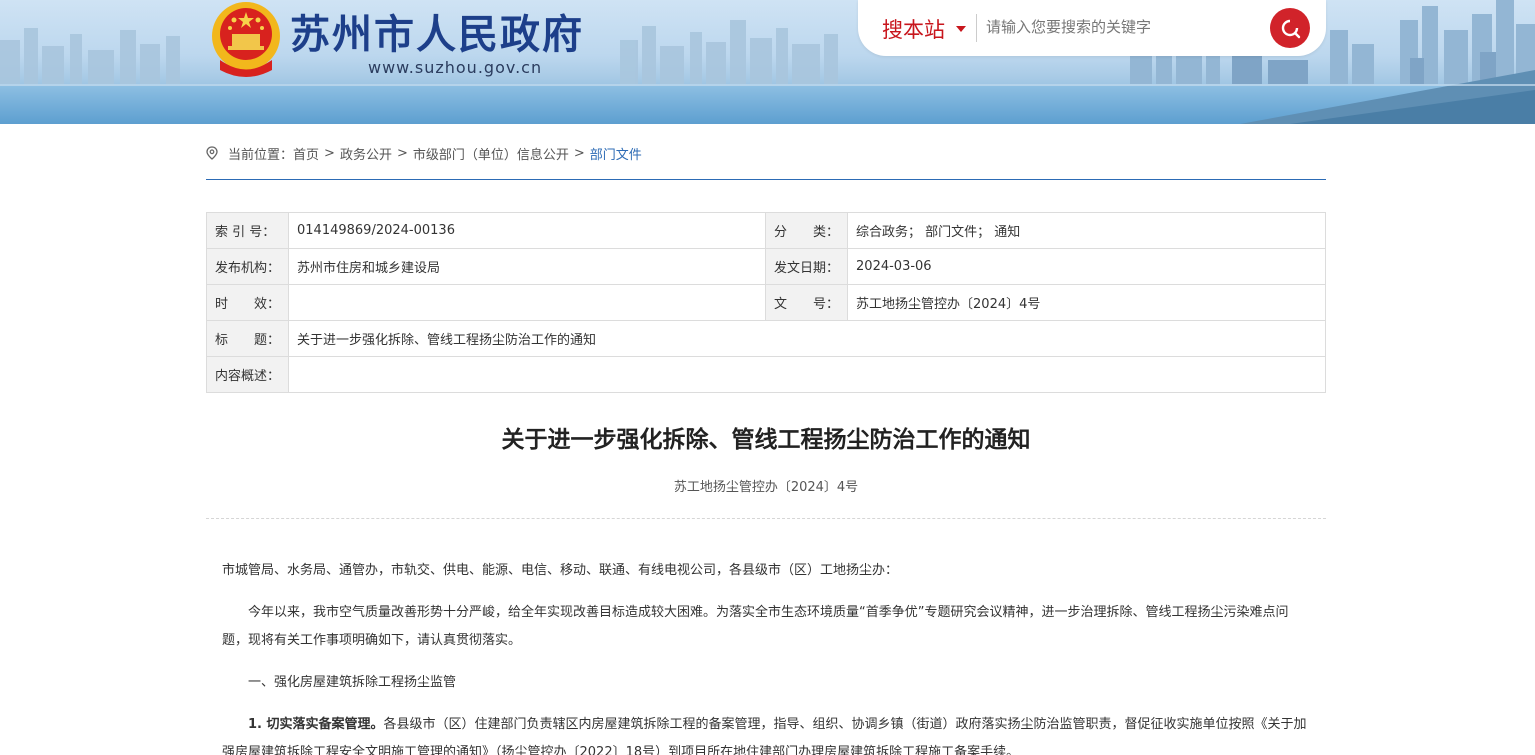 This screenshot has width=1535, height=755. I want to click on search-input, so click(1121, 27).